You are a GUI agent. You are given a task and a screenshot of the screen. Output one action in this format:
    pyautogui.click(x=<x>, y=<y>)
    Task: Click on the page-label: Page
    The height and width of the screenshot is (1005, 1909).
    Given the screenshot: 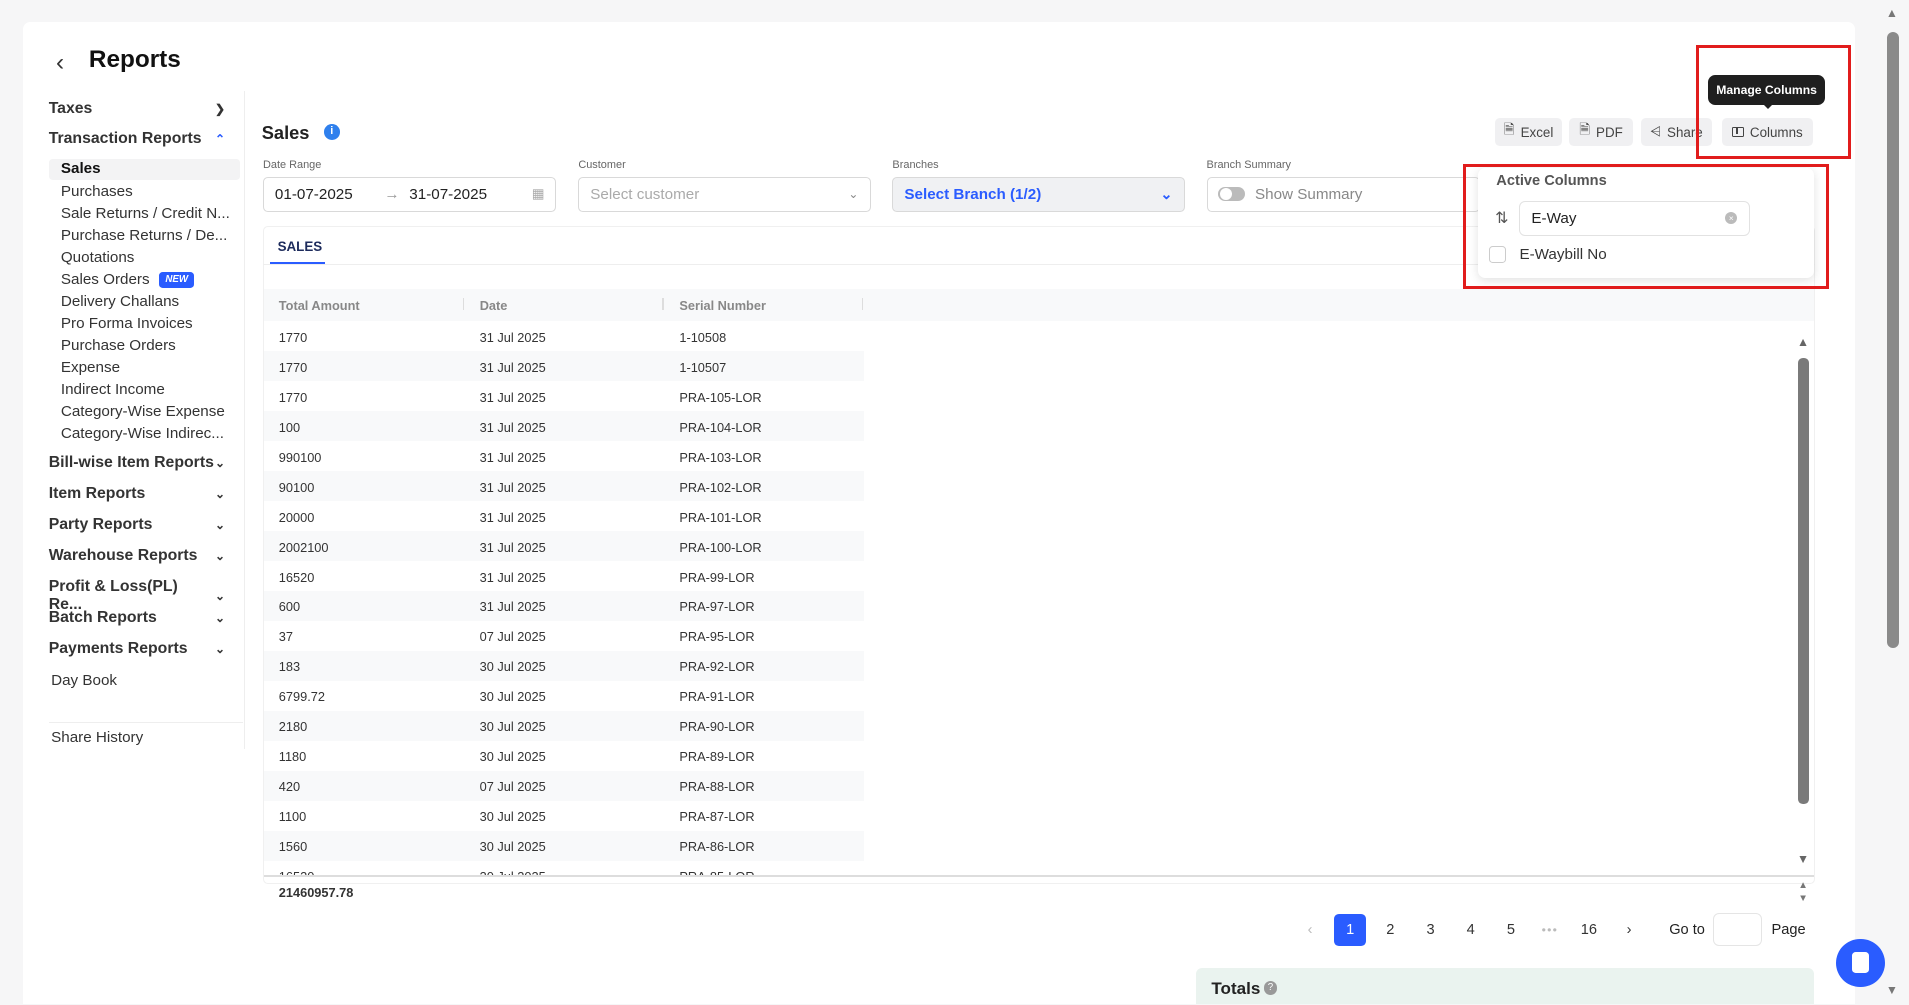 What is the action you would take?
    pyautogui.click(x=1788, y=929)
    